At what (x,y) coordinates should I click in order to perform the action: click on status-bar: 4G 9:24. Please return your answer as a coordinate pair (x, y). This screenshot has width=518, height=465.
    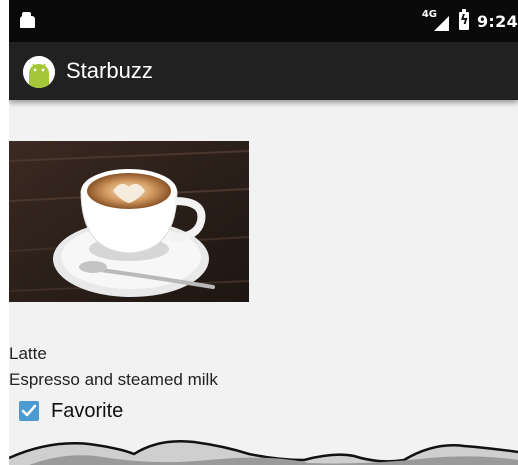
    Looking at the image, I should click on (263, 21).